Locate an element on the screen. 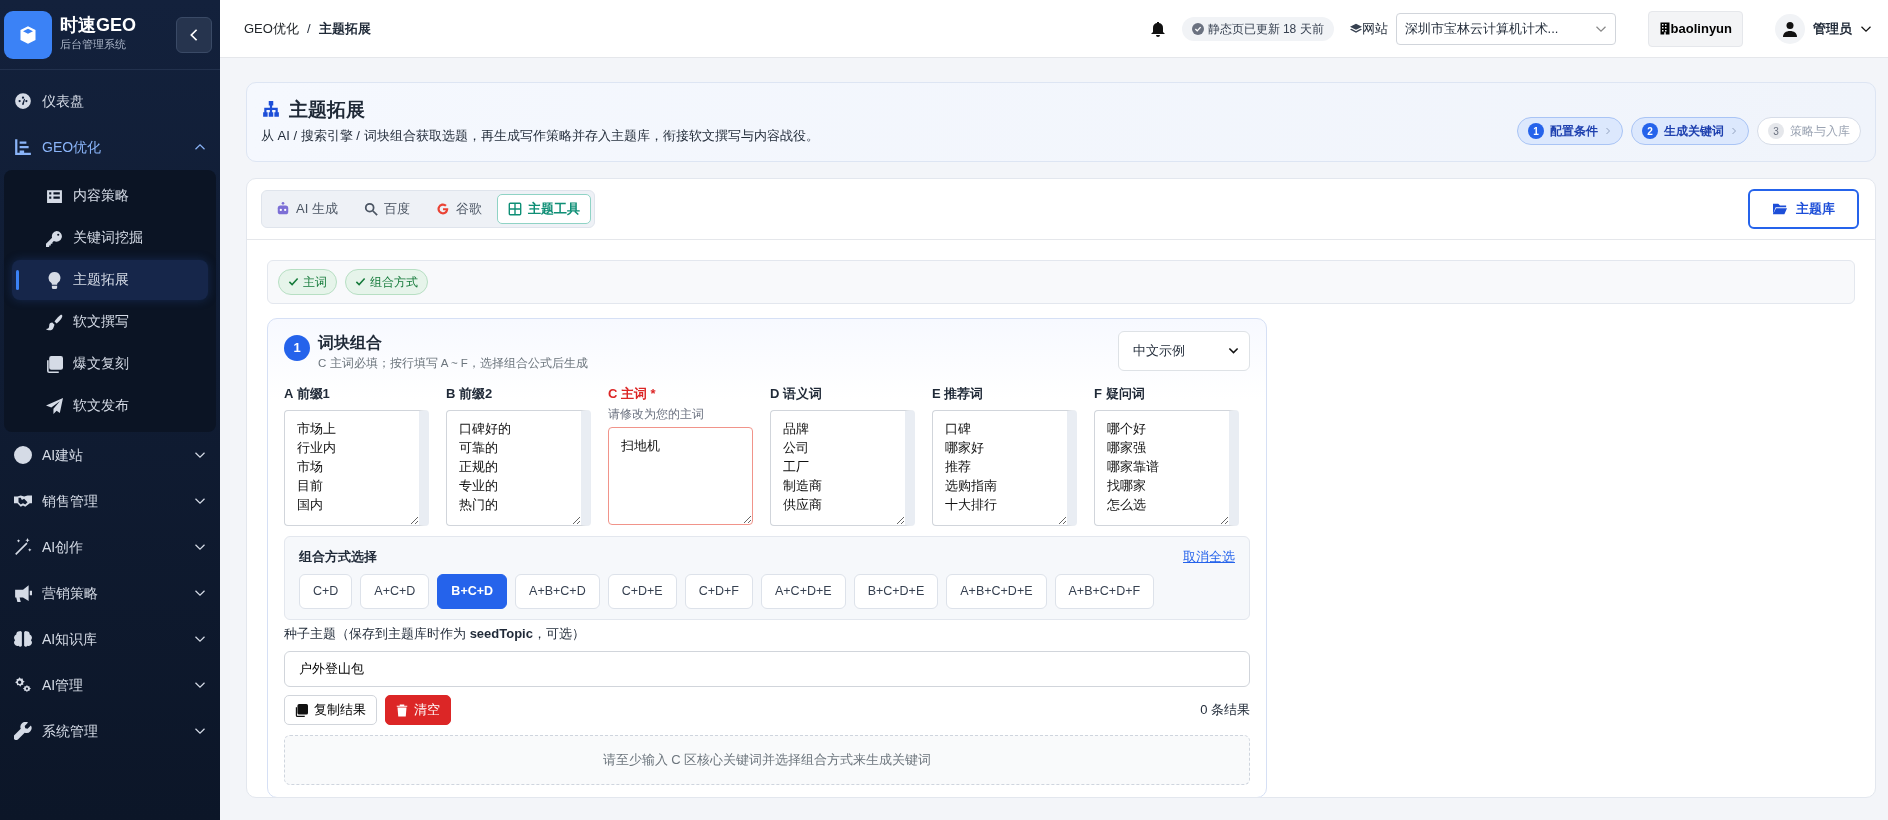 The width and height of the screenshot is (1888, 820). result-count: 0 条结果 is located at coordinates (1225, 710).